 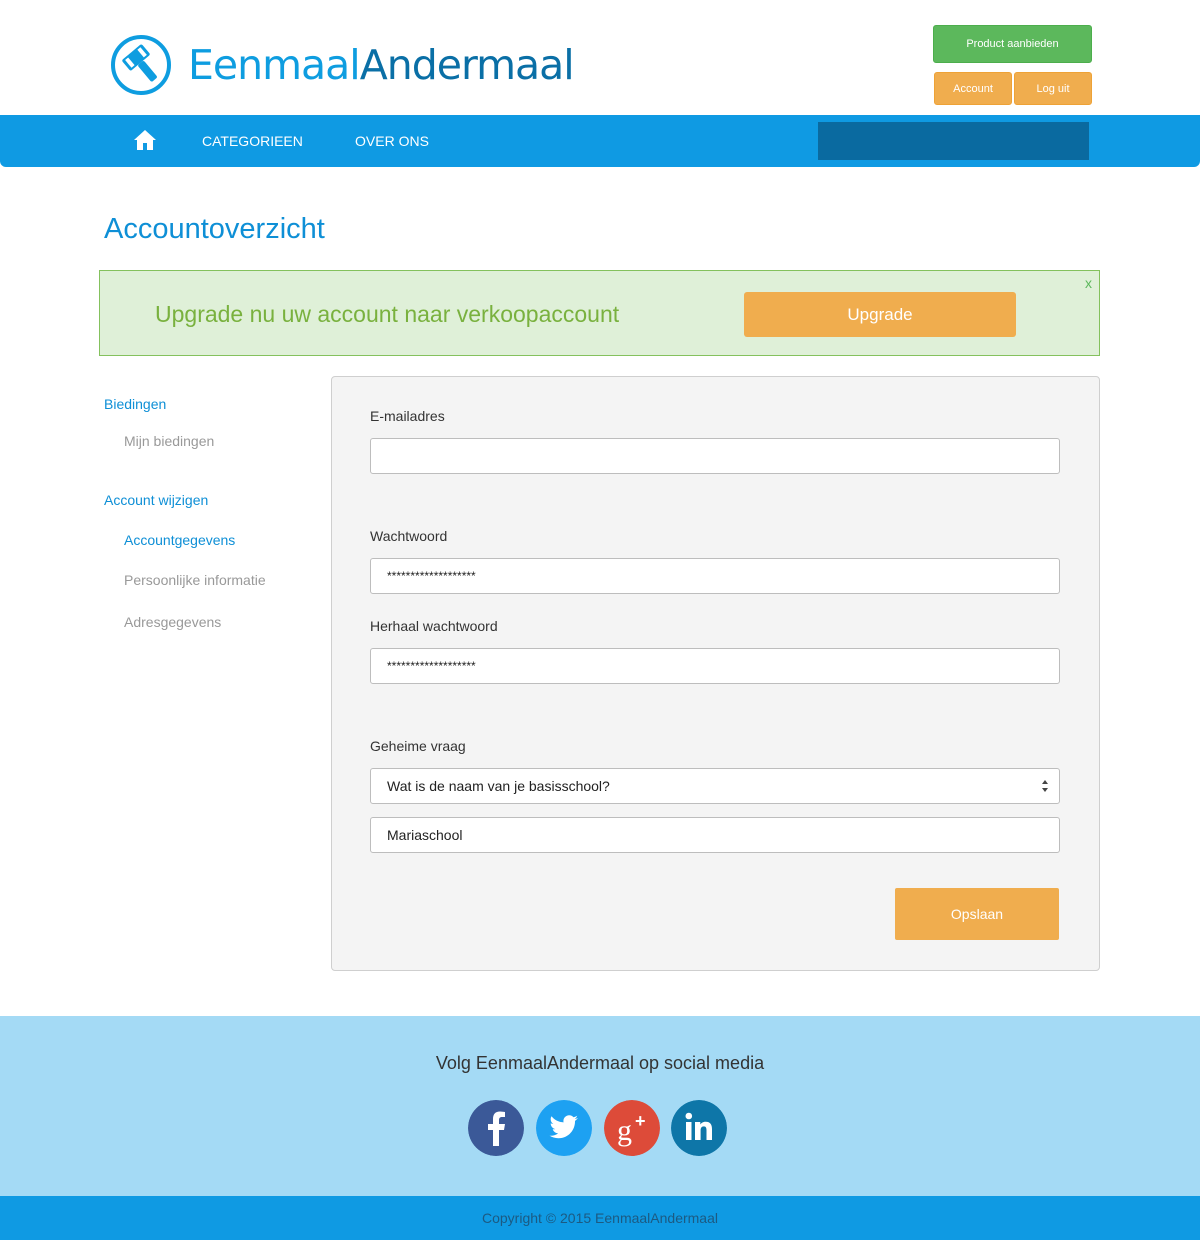 I want to click on secret-question-select: Wat is de naam van je basisschool?, so click(x=715, y=786).